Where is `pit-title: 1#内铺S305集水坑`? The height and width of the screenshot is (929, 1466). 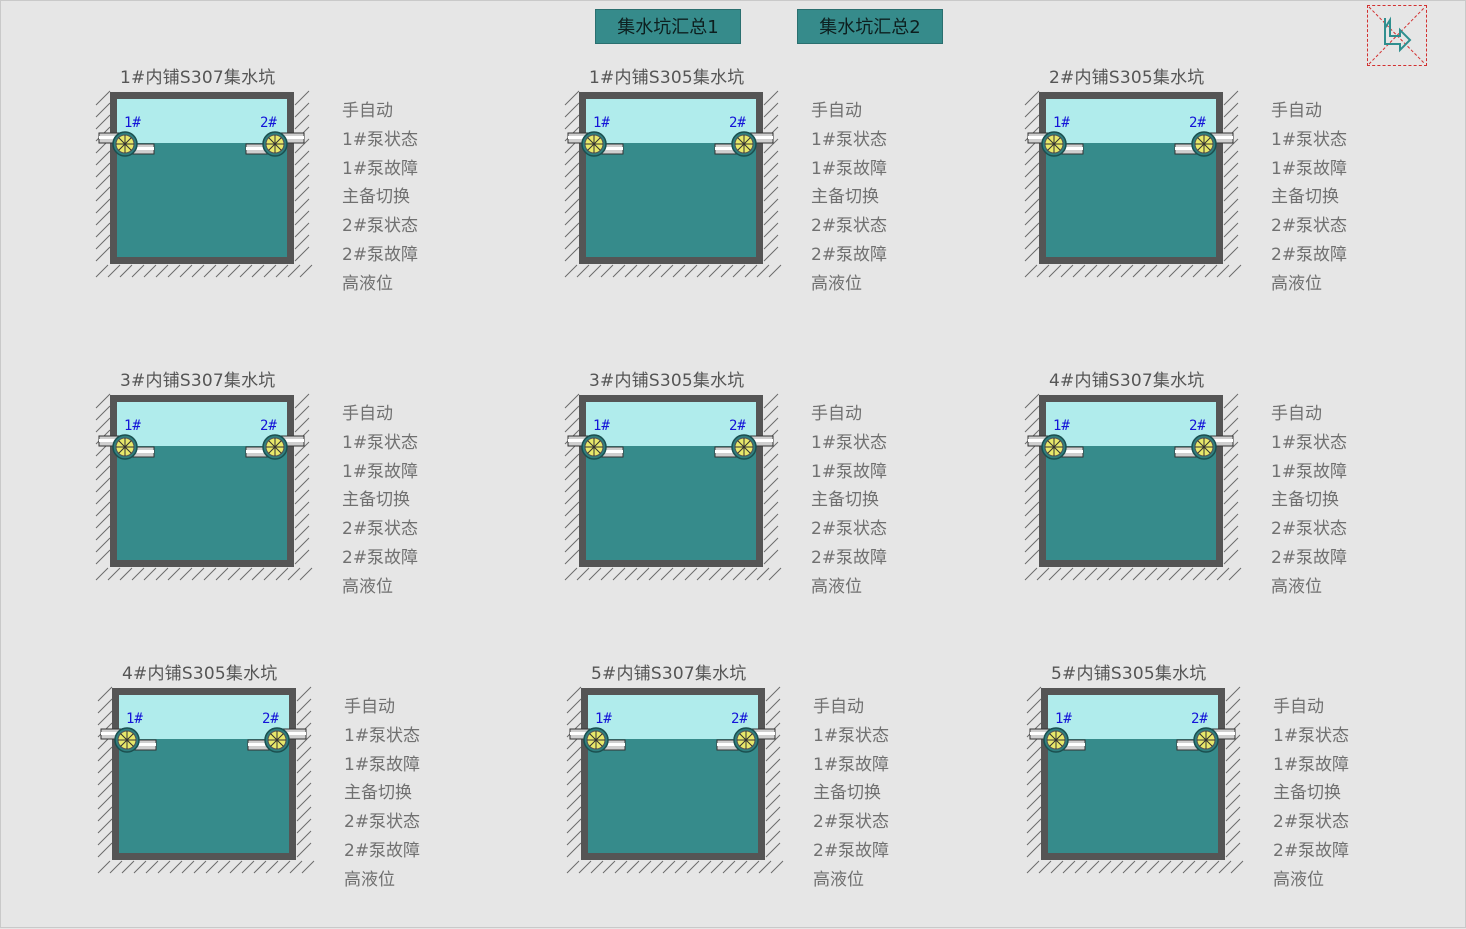 pit-title: 1#内铺S305集水坑 is located at coordinates (667, 78).